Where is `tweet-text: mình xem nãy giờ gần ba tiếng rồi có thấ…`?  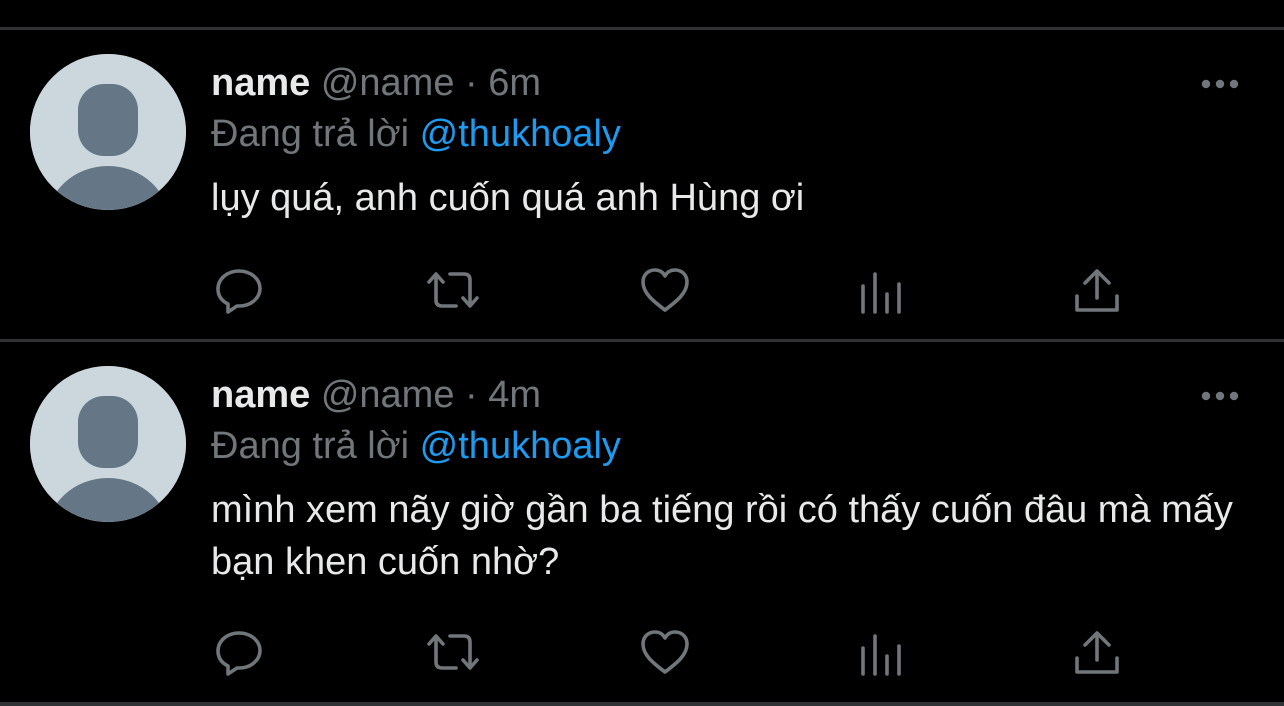
tweet-text: mình xem nãy giờ gần ba tiếng rồi có thấ… is located at coordinates (722, 536).